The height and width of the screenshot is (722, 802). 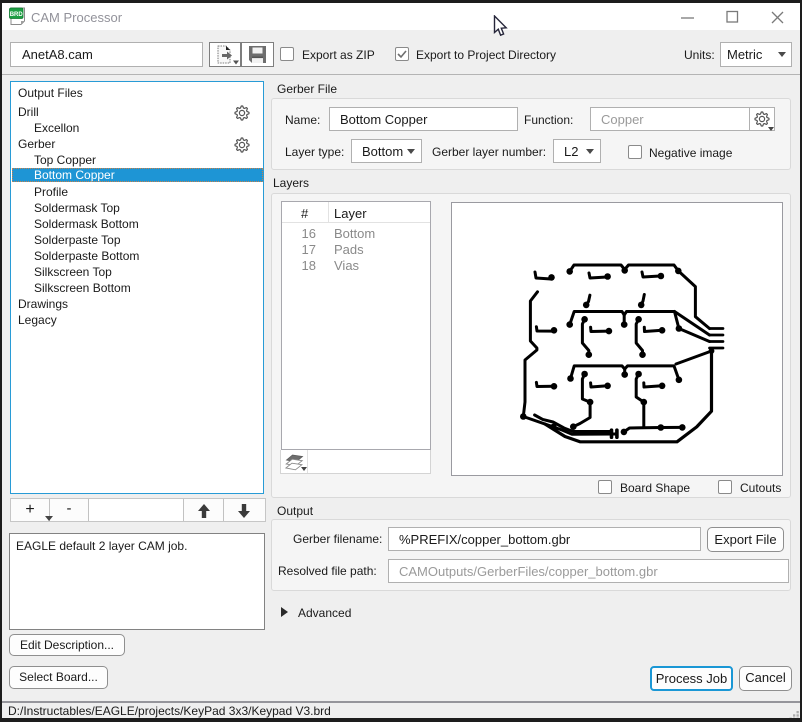 What do you see at coordinates (17, 15) in the screenshot?
I see `svg-text: BRD` at bounding box center [17, 15].